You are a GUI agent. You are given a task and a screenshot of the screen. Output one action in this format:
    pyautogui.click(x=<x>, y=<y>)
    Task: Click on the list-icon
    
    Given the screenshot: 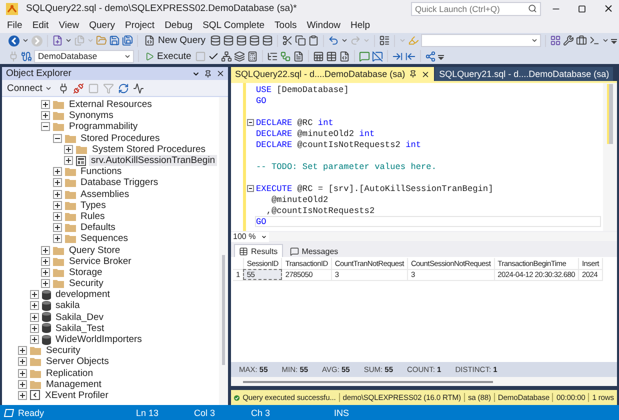 What is the action you would take?
    pyautogui.click(x=384, y=40)
    